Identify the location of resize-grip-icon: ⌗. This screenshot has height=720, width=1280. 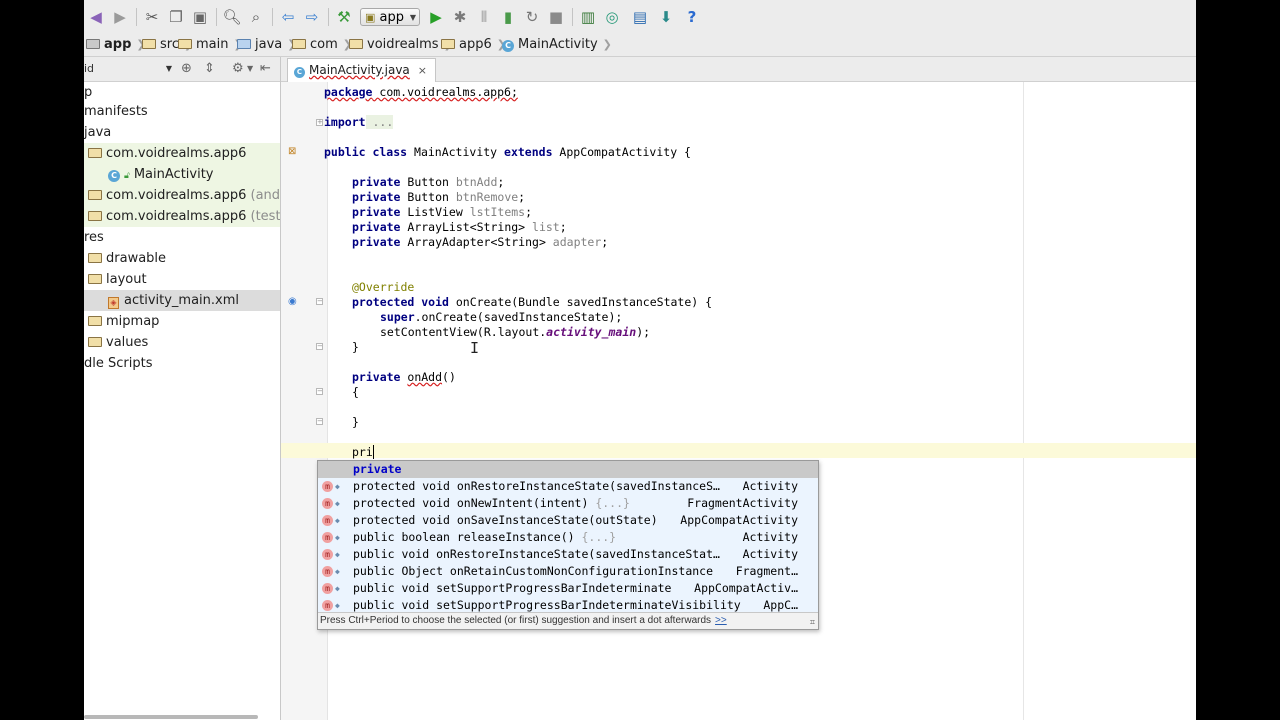
(812, 622).